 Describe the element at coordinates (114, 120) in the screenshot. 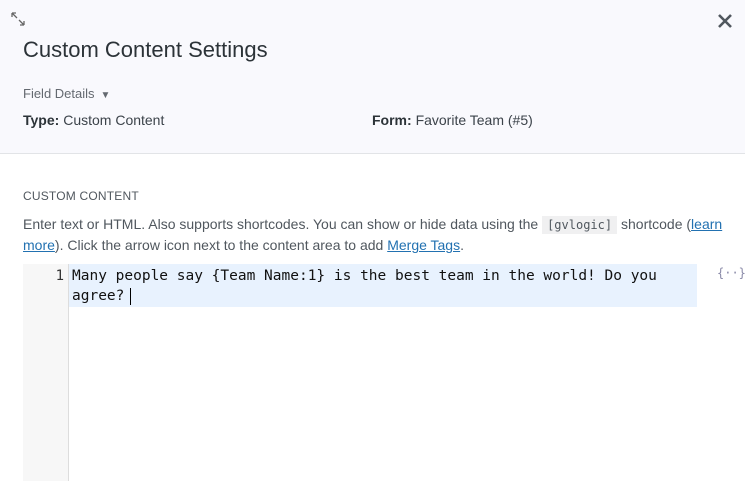

I see `type-value: Custom Content` at that location.